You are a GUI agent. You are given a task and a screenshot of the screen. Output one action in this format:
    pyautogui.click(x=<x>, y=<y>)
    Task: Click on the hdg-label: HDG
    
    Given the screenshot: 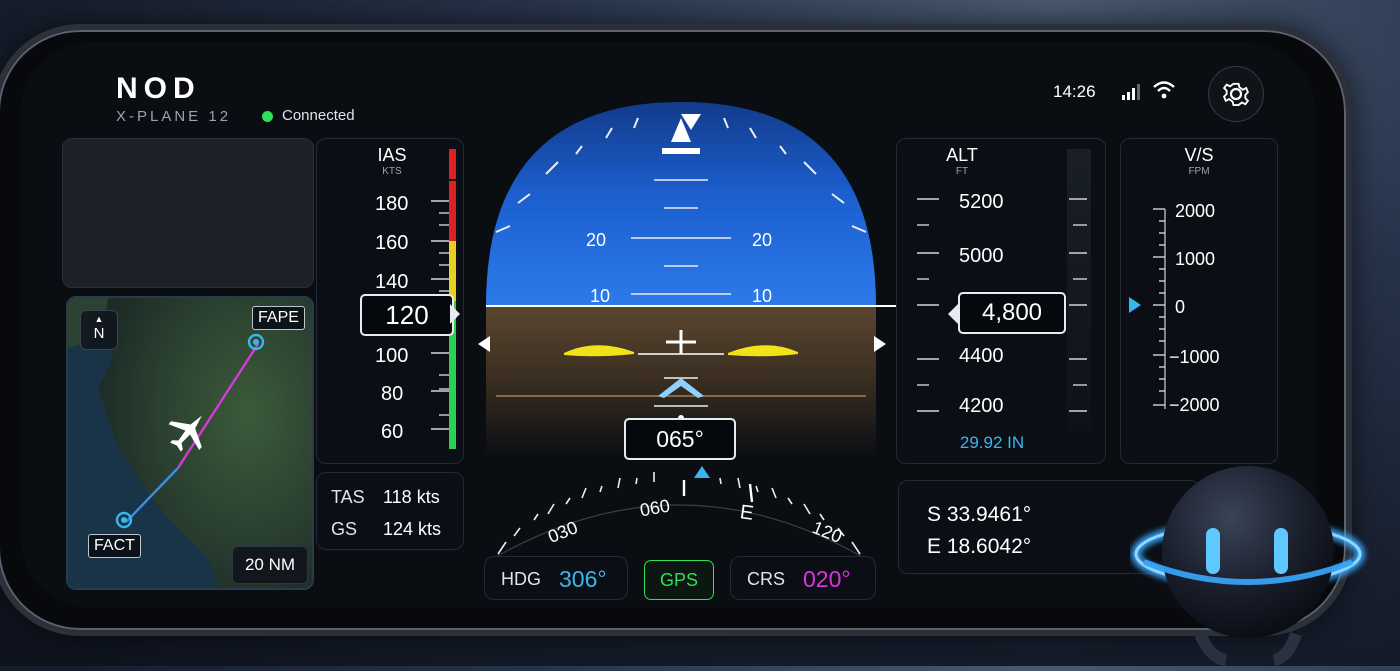 What is the action you would take?
    pyautogui.click(x=521, y=579)
    